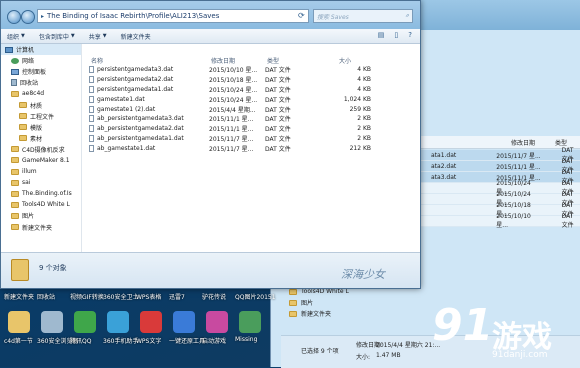 This screenshot has height=368, width=580. I want to click on refresh-icon: ⟳, so click(301, 15).